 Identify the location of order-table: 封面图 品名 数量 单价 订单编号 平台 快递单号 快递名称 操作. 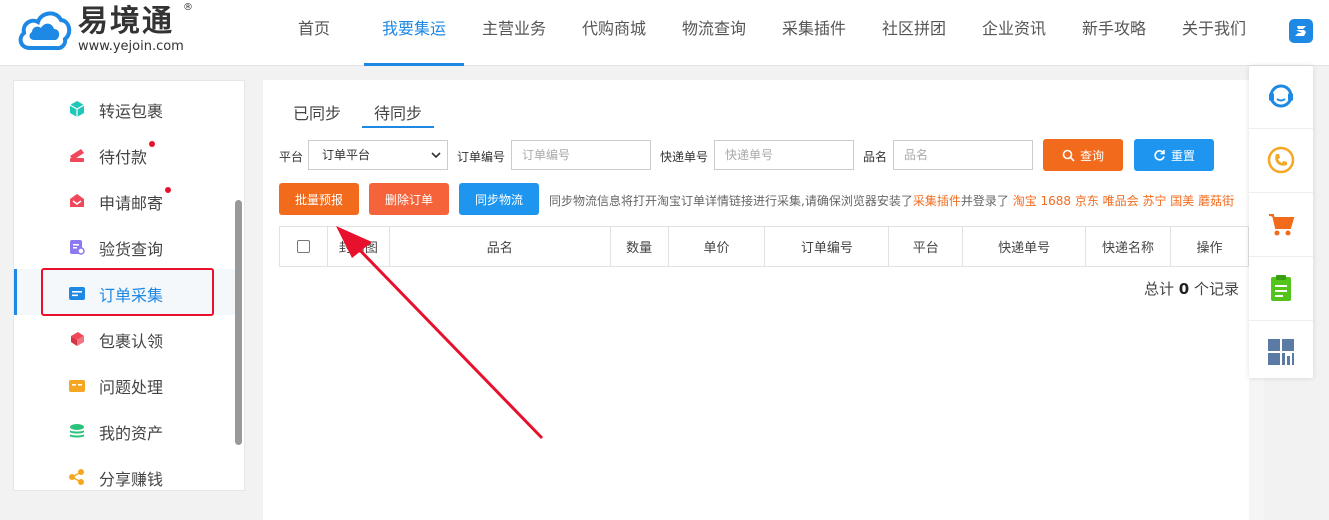
(764, 246).